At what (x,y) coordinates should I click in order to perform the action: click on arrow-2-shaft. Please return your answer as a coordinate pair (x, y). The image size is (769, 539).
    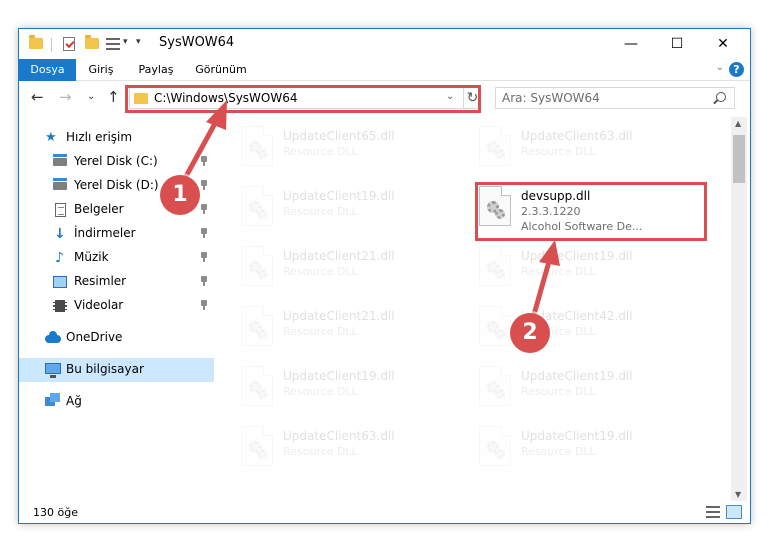
    Looking at the image, I should click on (541, 288).